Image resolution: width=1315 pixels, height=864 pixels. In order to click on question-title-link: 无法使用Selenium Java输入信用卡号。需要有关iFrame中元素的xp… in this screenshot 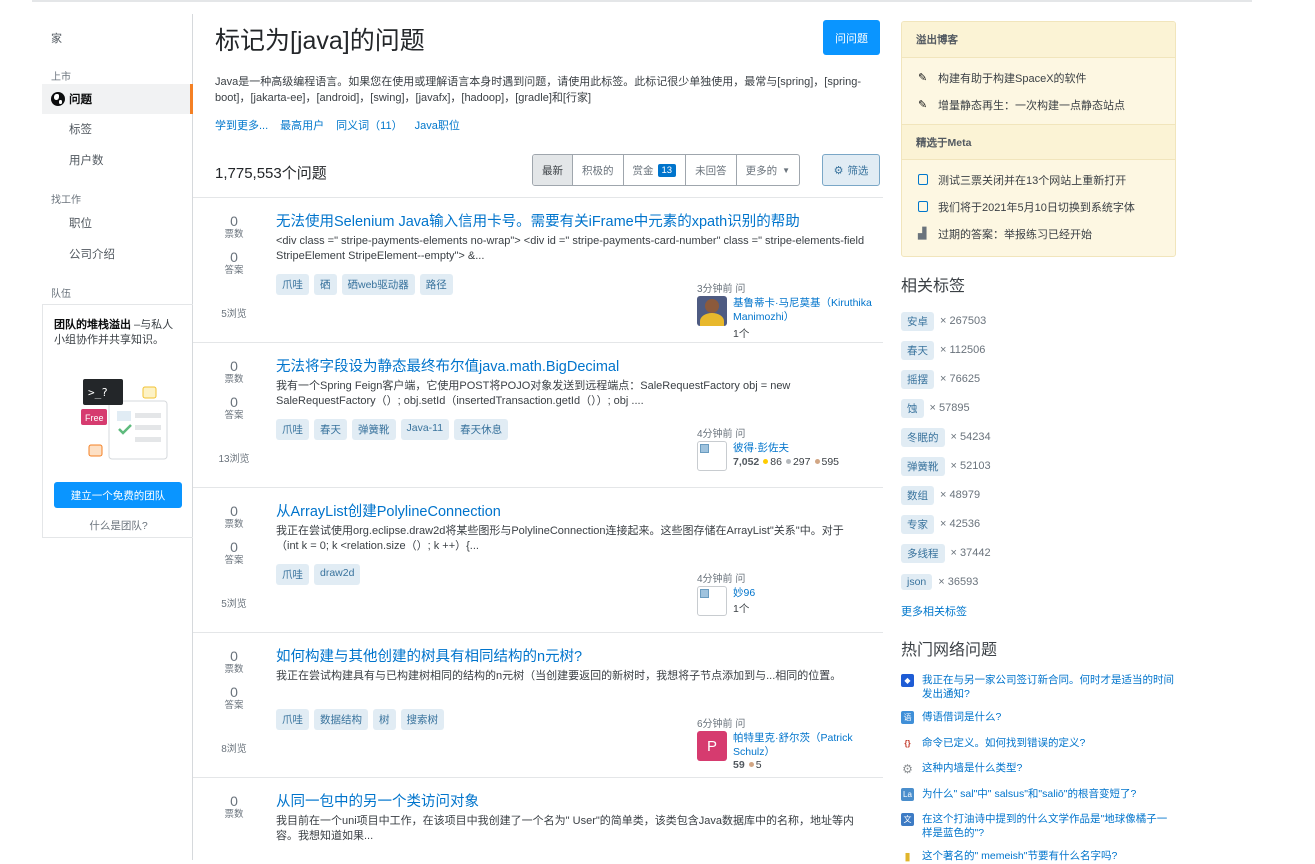, I will do `click(538, 220)`.